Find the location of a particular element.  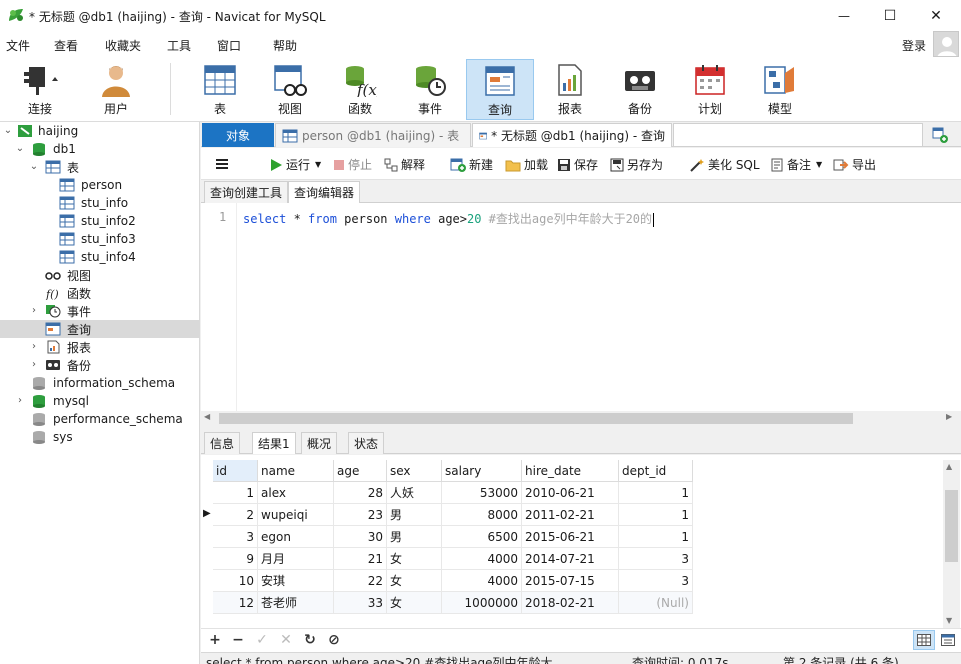

column-header-id: id is located at coordinates (235, 471).